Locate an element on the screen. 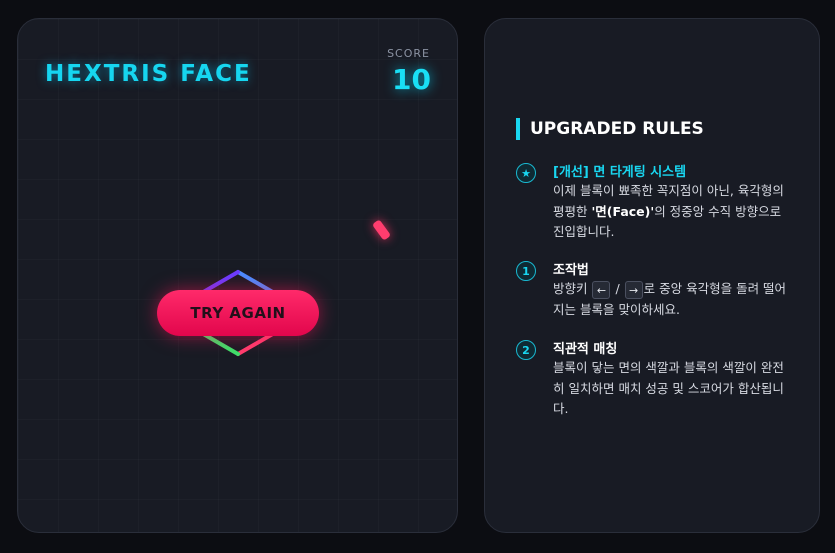  center-hexagon is located at coordinates (238, 313).